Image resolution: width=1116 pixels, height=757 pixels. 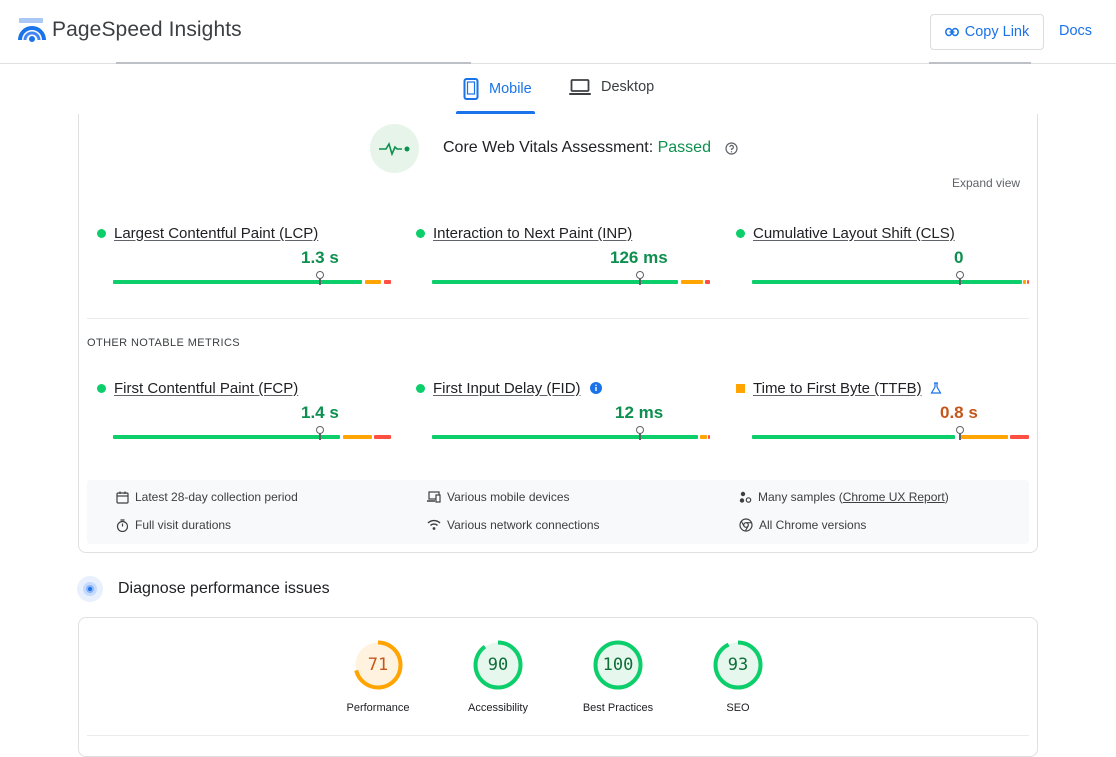 I want to click on info-icon, so click(x=595, y=388).